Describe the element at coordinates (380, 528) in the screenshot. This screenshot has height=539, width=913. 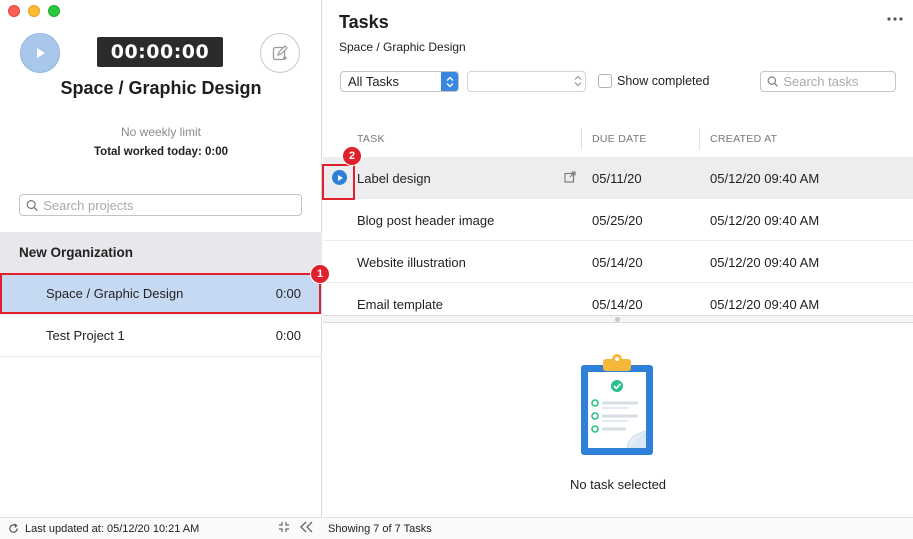
I see `task-count-text: Showing 7 of 7 Tasks` at that location.